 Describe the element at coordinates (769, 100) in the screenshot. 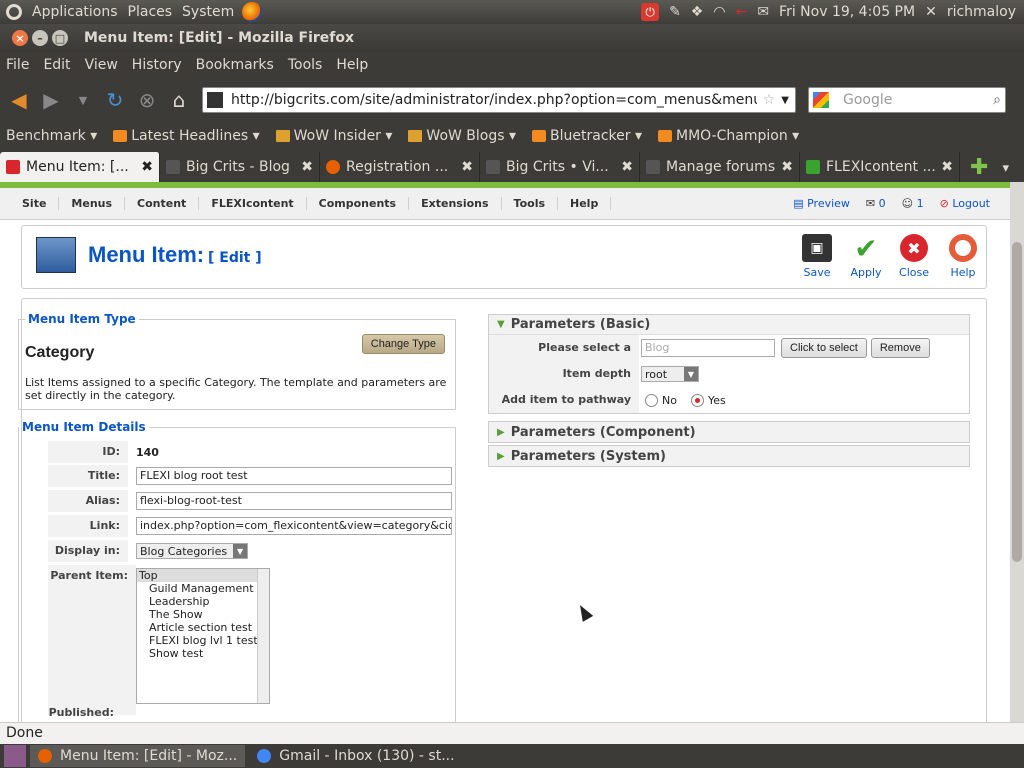

I see `bookmark-star-icon: ☆` at that location.